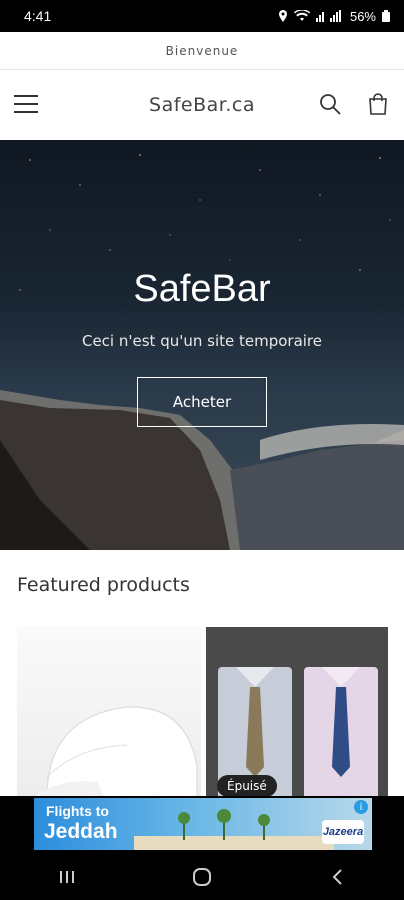 This screenshot has height=900, width=404. I want to click on ad-brand-logo: Jazeera, so click(343, 832).